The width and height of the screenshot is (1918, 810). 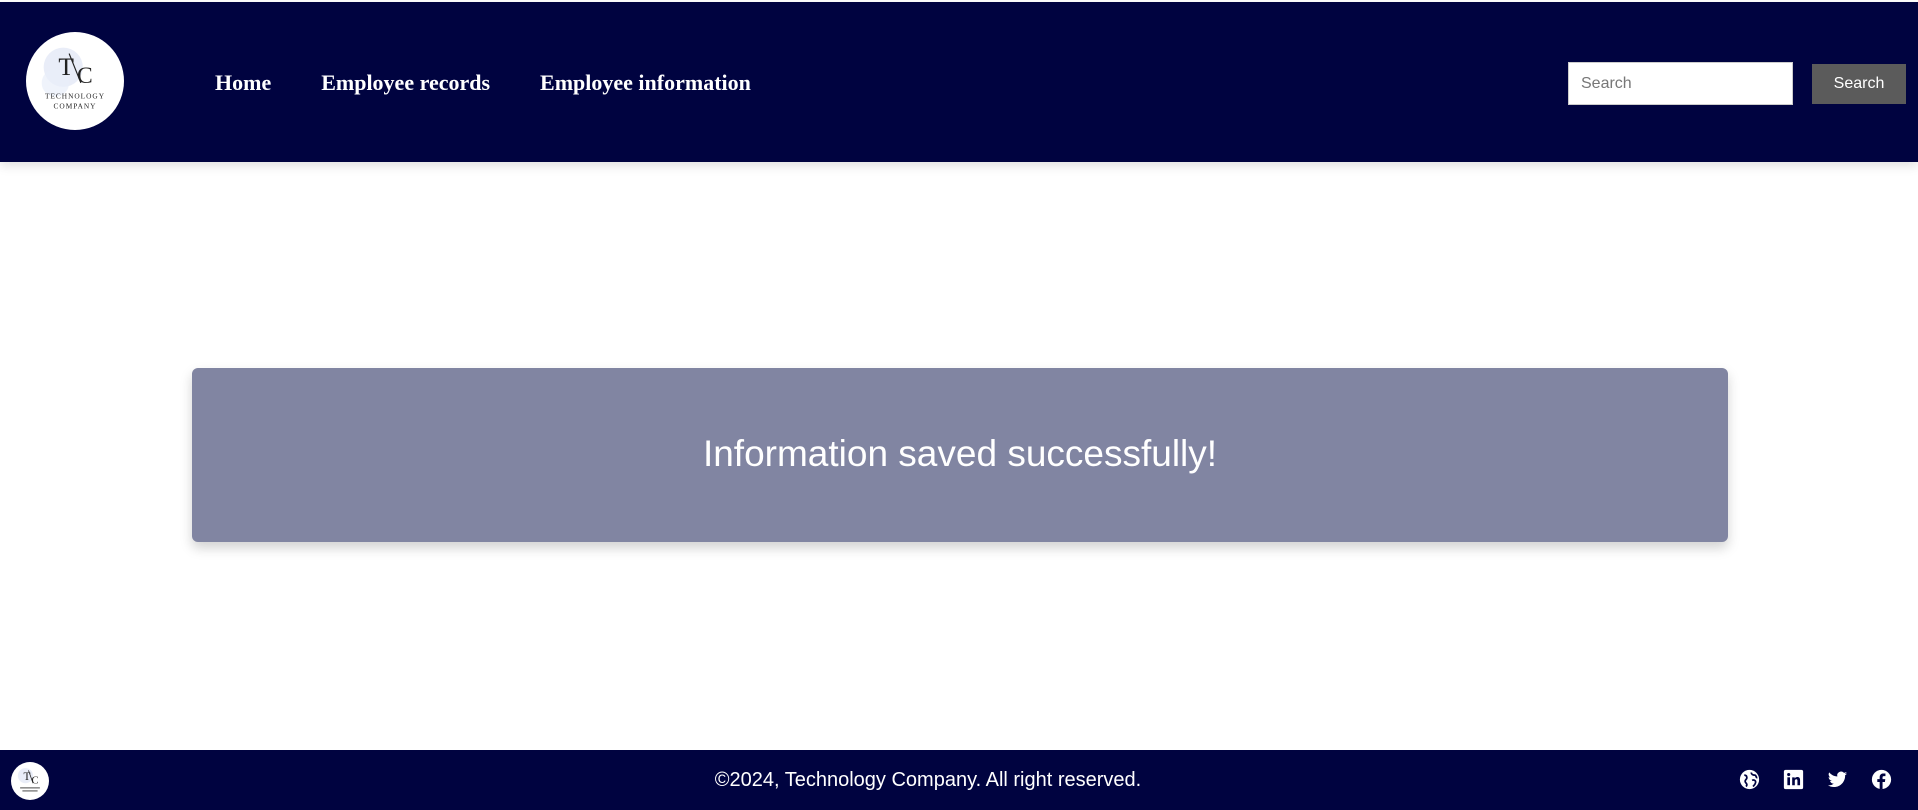 What do you see at coordinates (1680, 83) in the screenshot?
I see `search-input` at bounding box center [1680, 83].